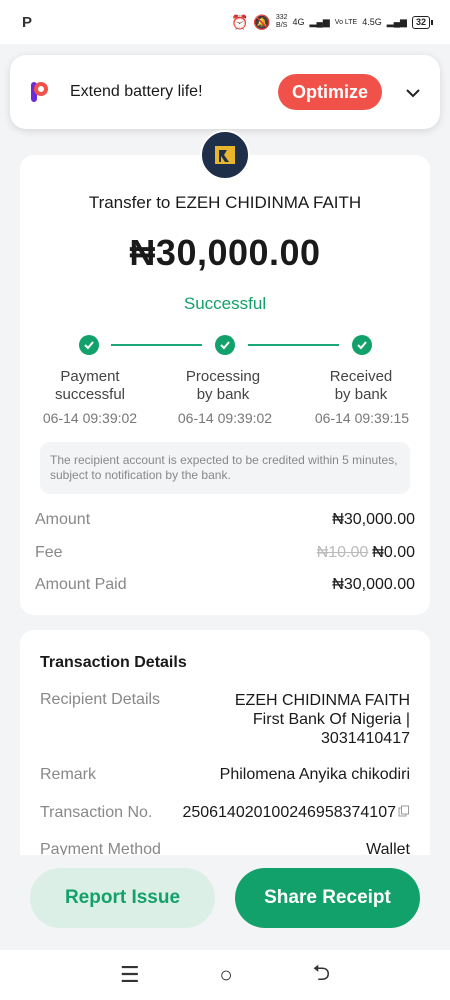 The width and height of the screenshot is (450, 1000). I want to click on speed-value: 332, so click(281, 17).